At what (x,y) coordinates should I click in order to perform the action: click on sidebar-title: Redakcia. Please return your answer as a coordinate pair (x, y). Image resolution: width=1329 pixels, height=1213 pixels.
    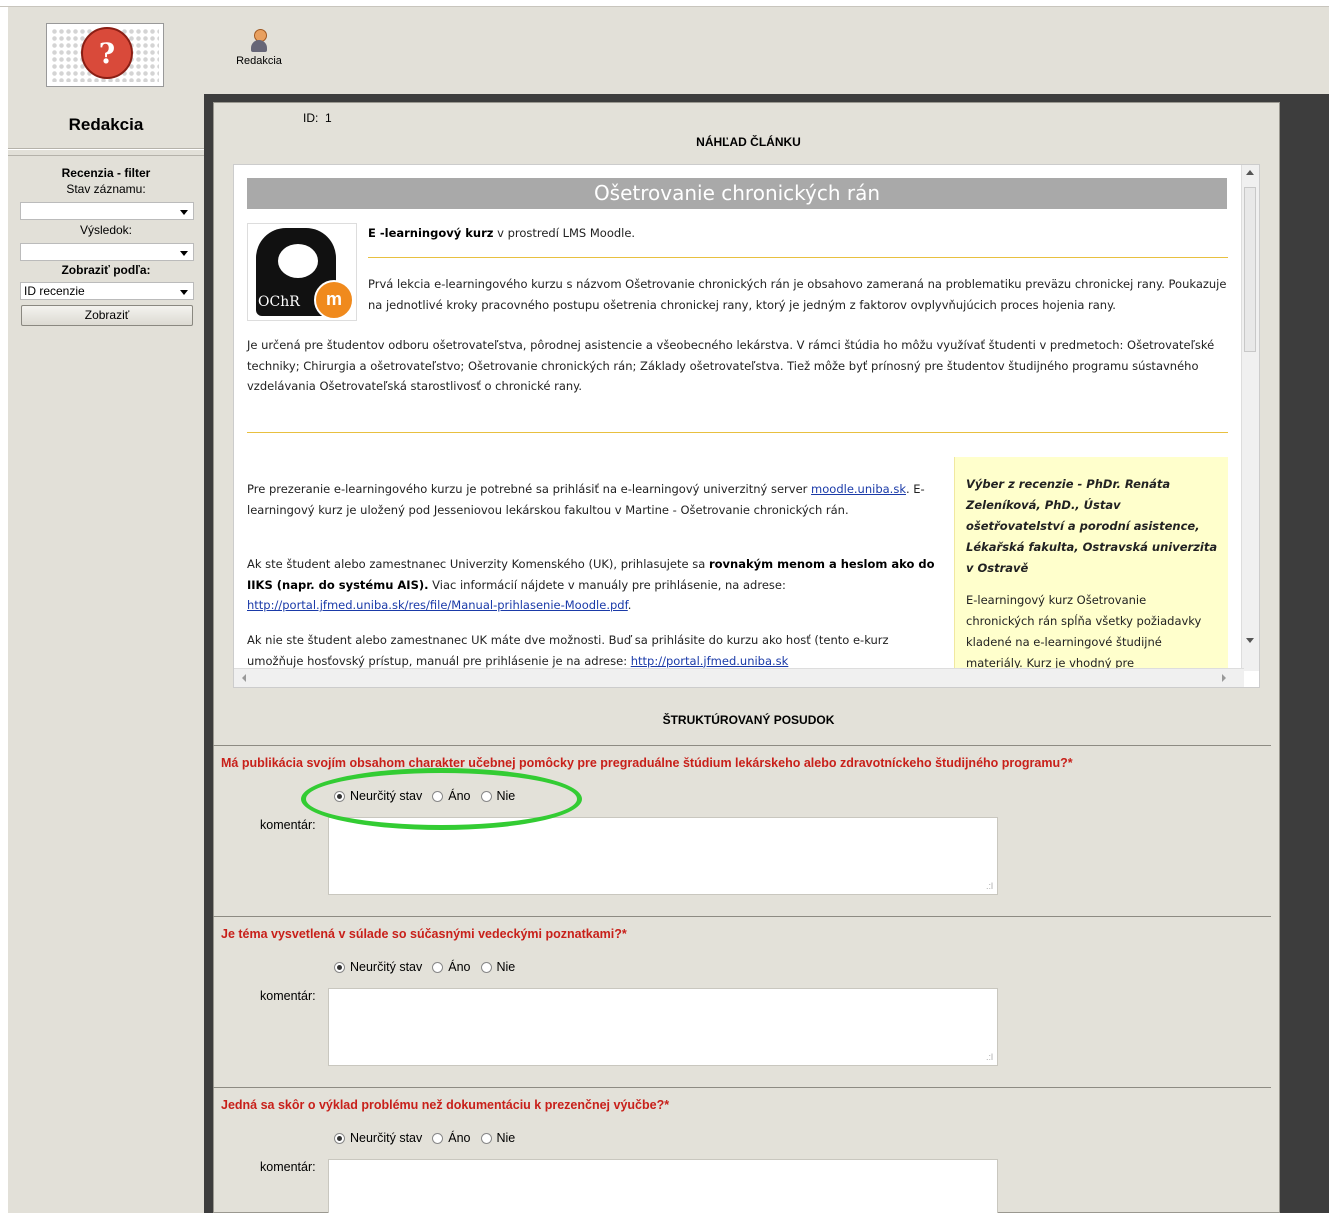
    Looking at the image, I should click on (106, 124).